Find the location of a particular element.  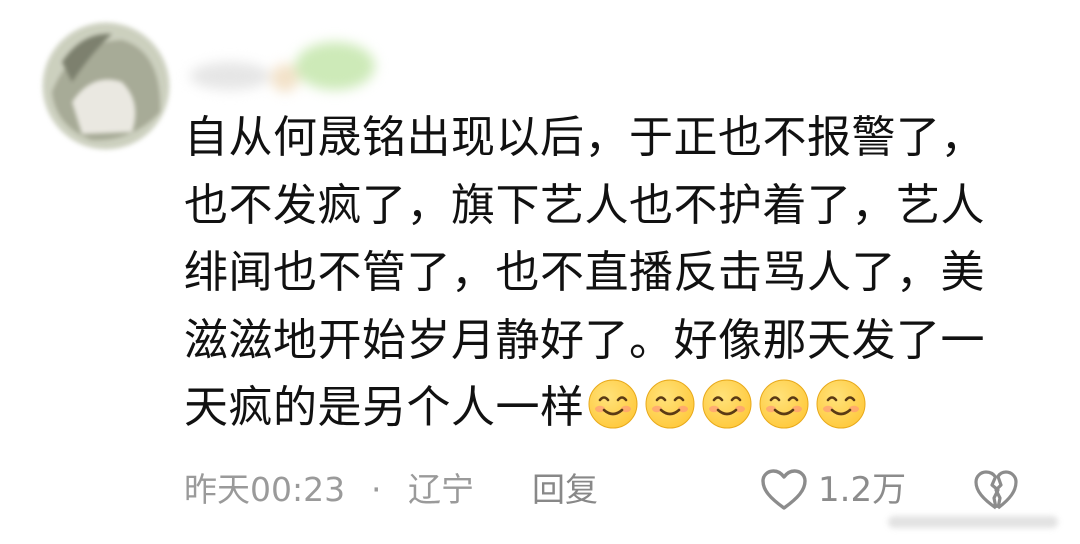

comment-timestamp: 昨天00:23 is located at coordinates (265, 489).